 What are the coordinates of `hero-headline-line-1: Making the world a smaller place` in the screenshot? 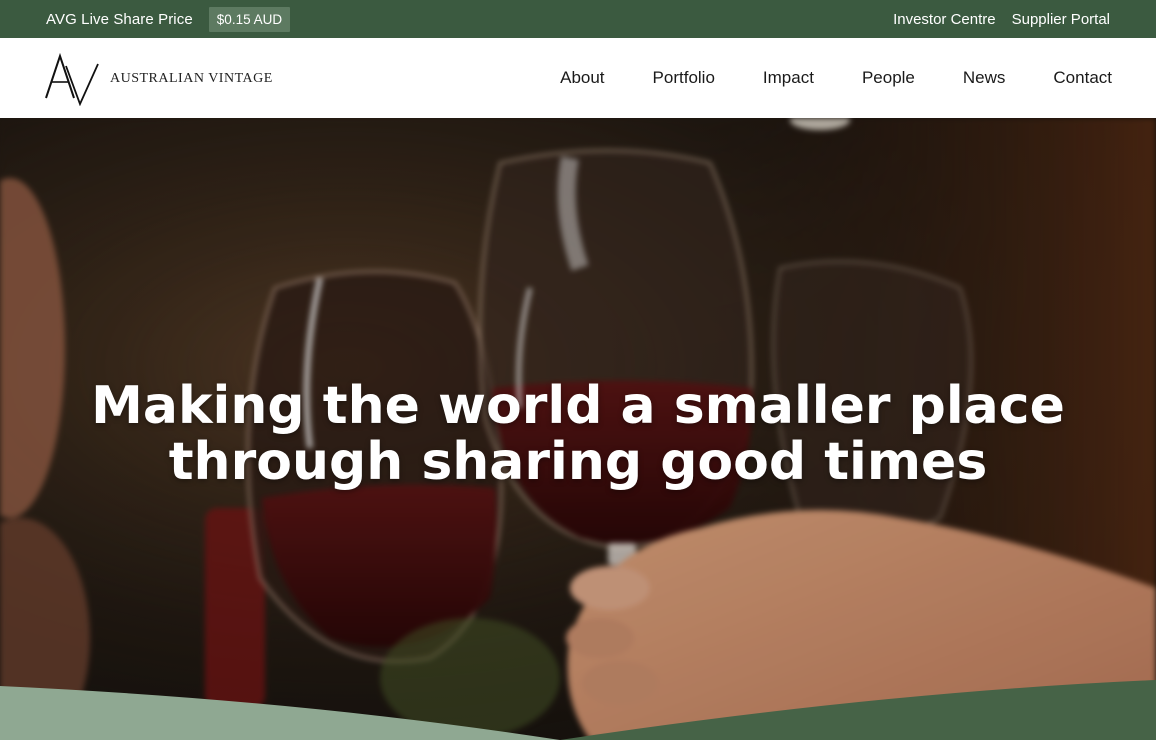 It's located at (578, 406).